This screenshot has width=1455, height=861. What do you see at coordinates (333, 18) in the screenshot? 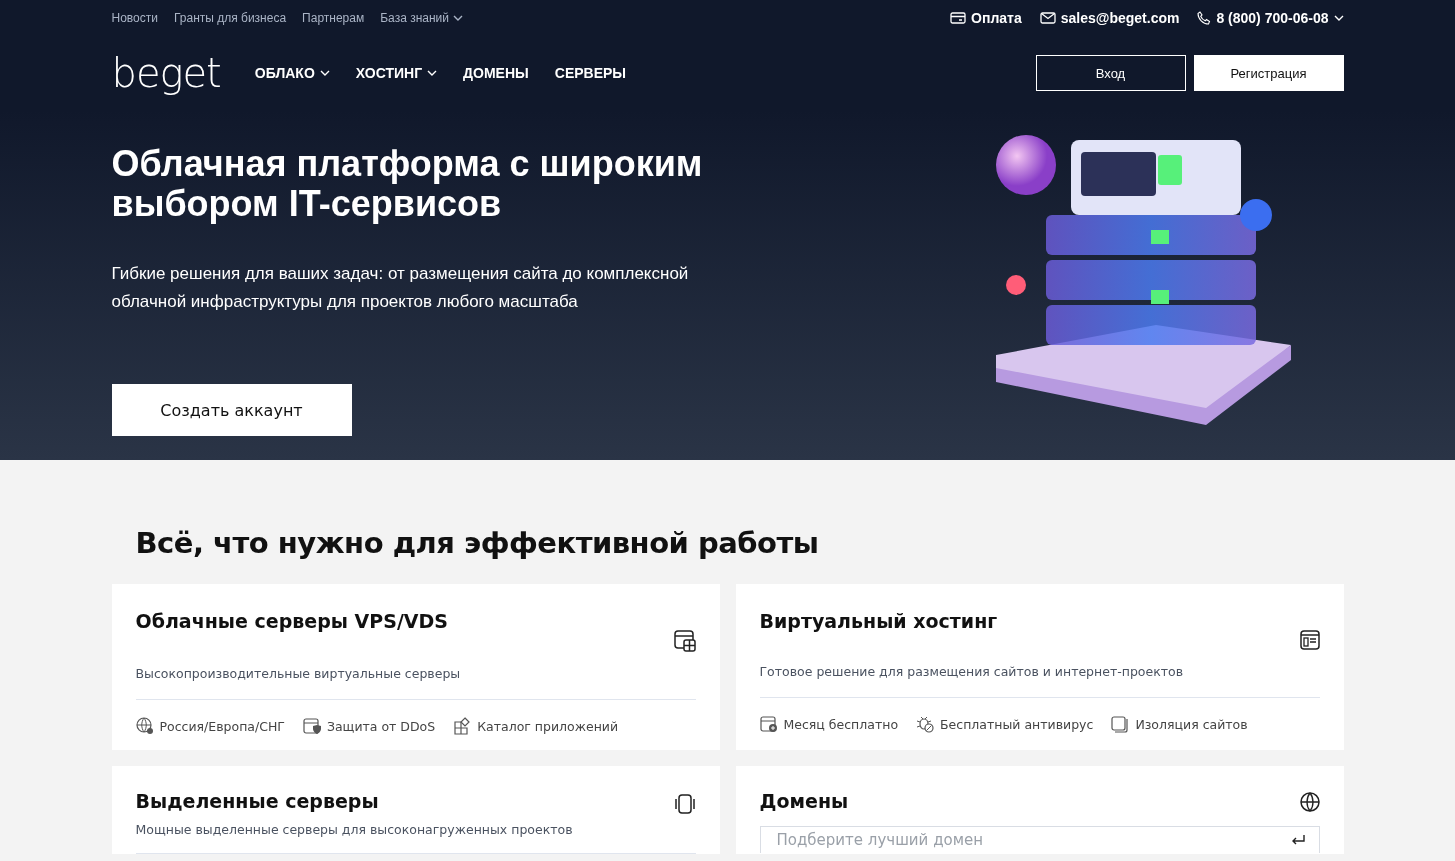
I see `top-link: Партнерам` at bounding box center [333, 18].